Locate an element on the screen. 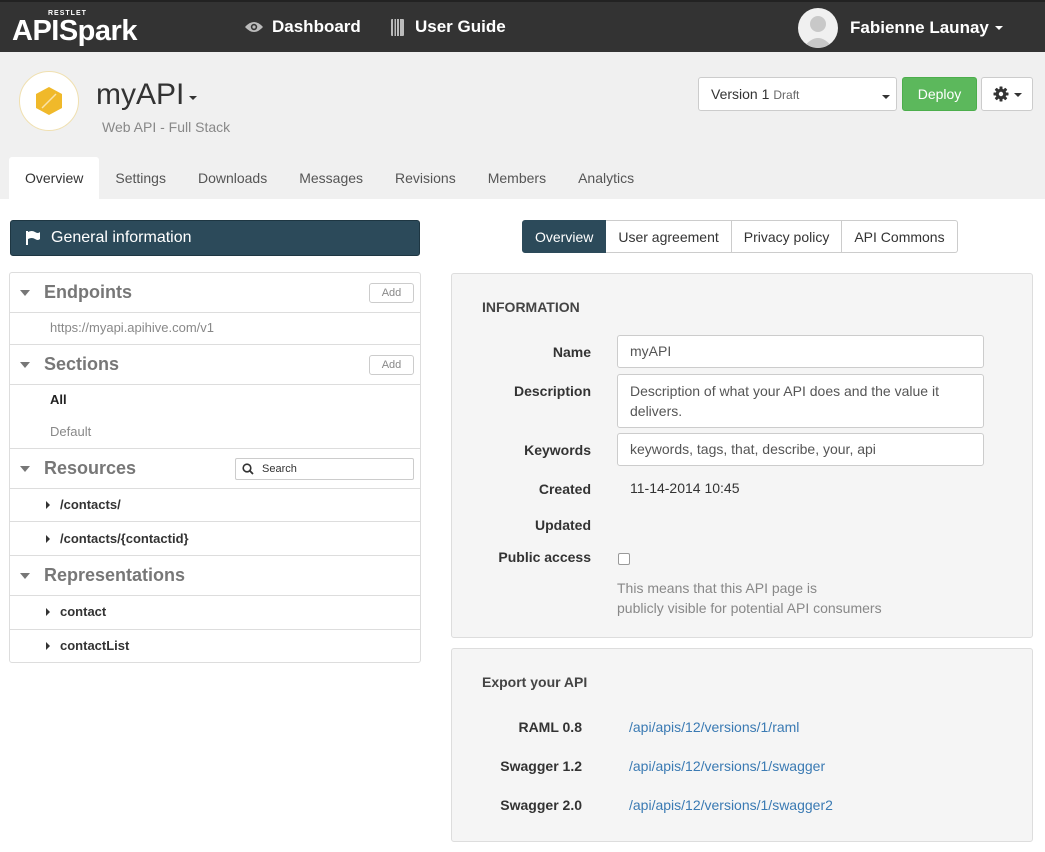 The height and width of the screenshot is (852, 1045). nav-user-guide: User Guide is located at coordinates (448, 27).